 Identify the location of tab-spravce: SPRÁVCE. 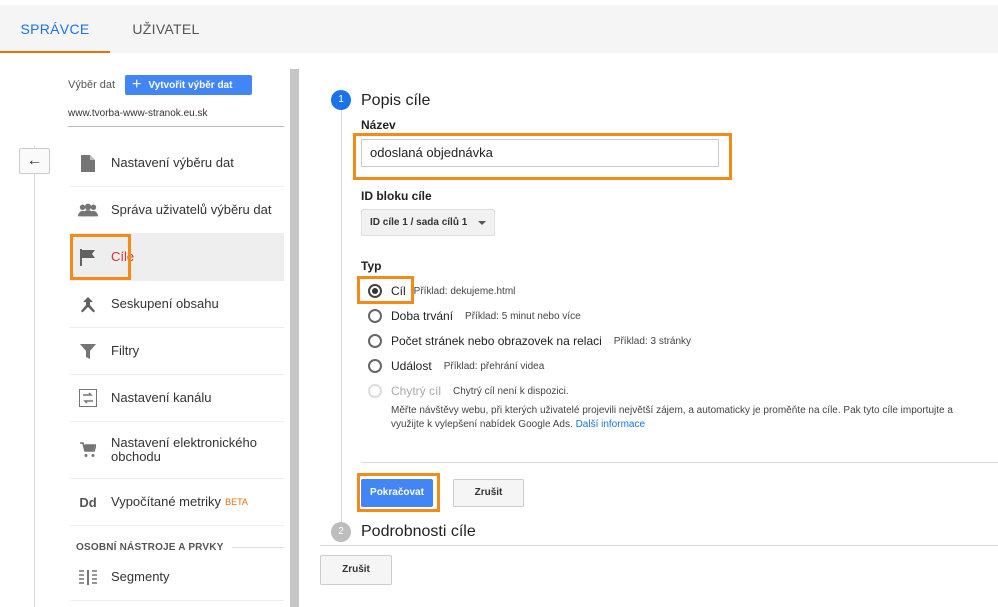
(55, 29).